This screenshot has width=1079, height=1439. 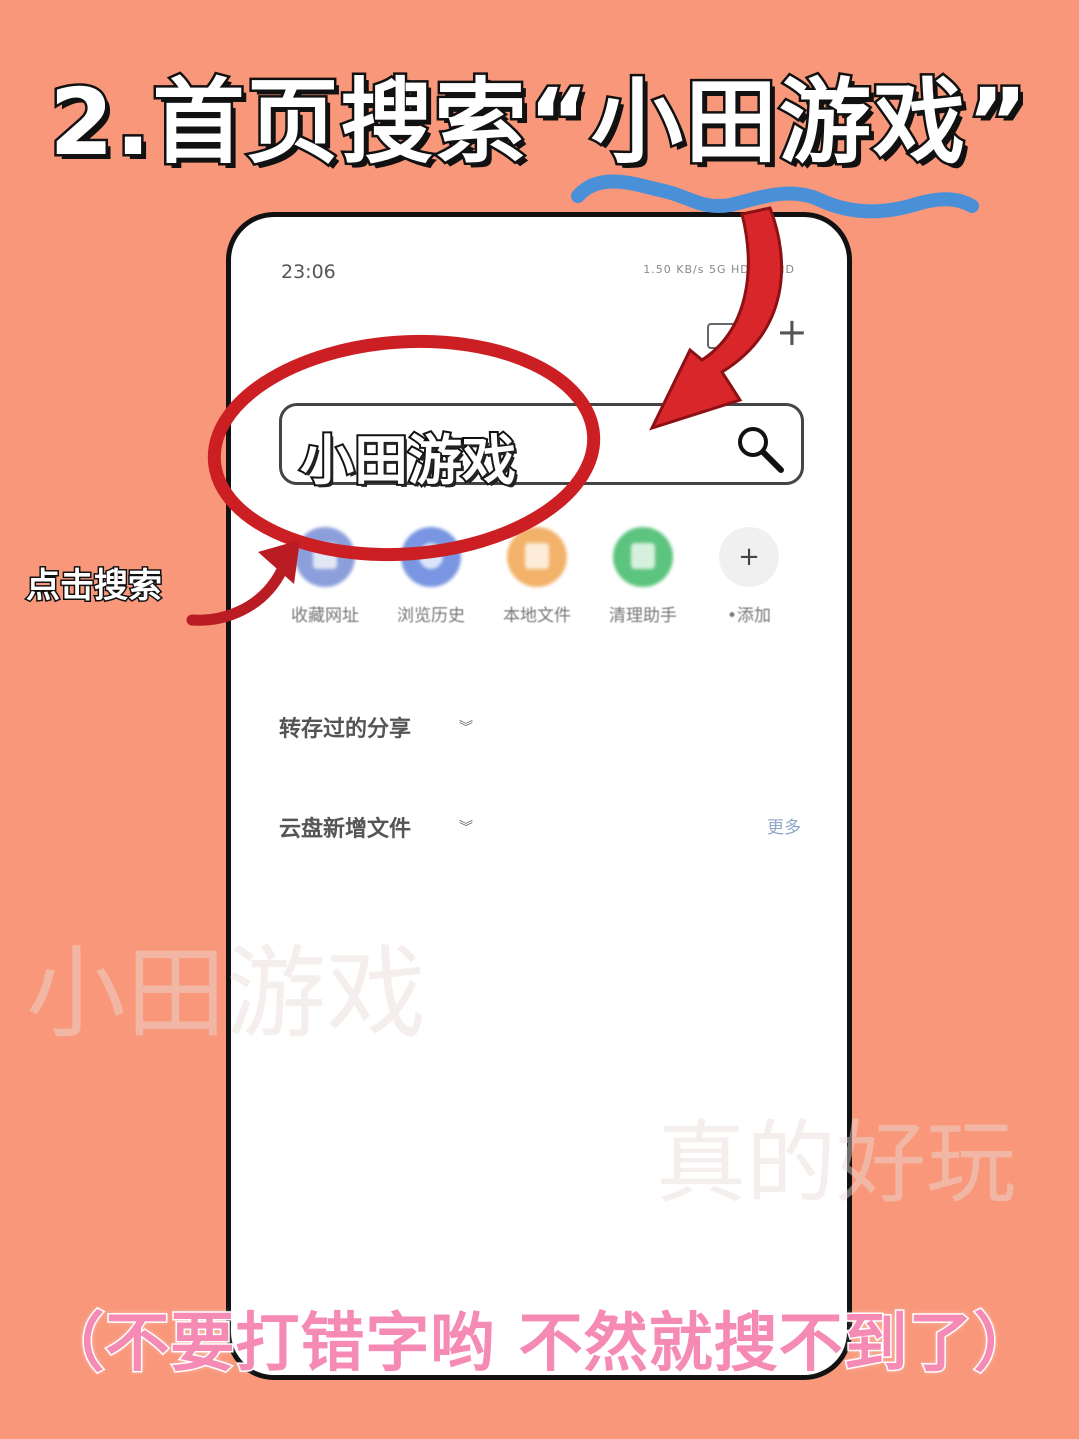 I want to click on small-red-arrow, so click(x=237, y=595).